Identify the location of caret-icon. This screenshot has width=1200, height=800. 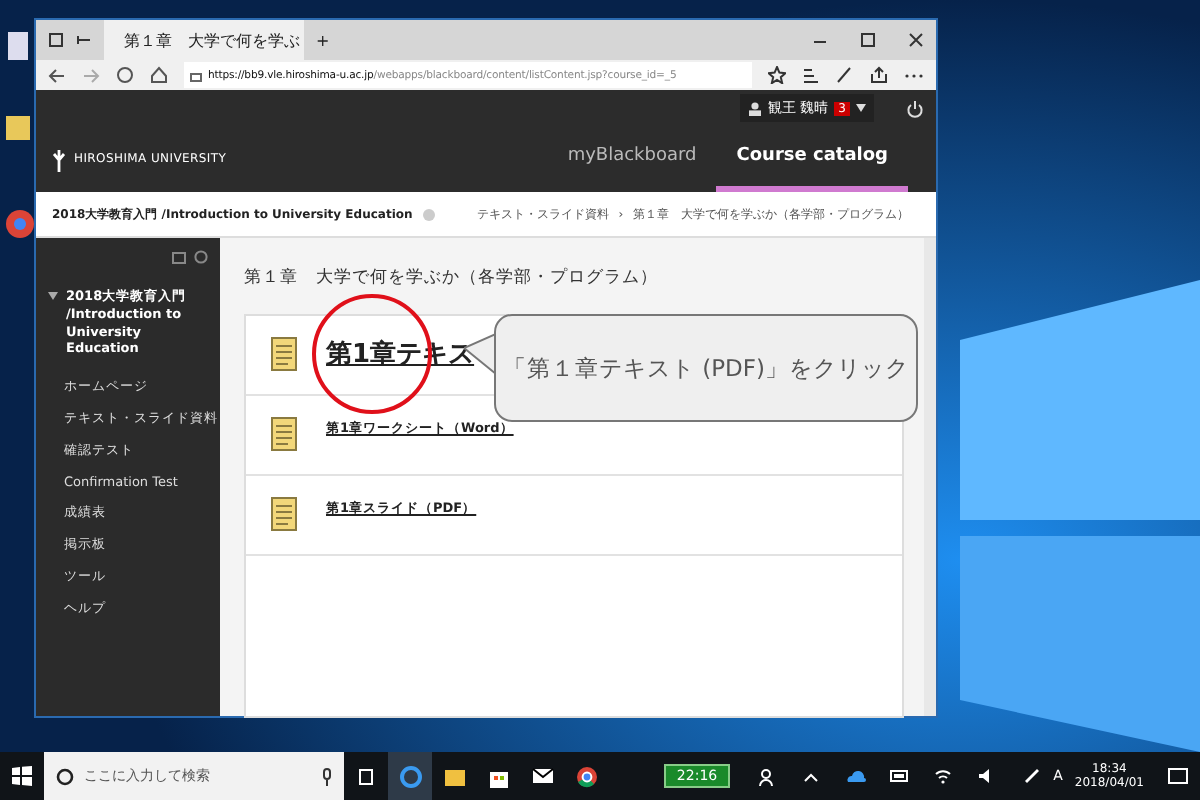
(861, 108).